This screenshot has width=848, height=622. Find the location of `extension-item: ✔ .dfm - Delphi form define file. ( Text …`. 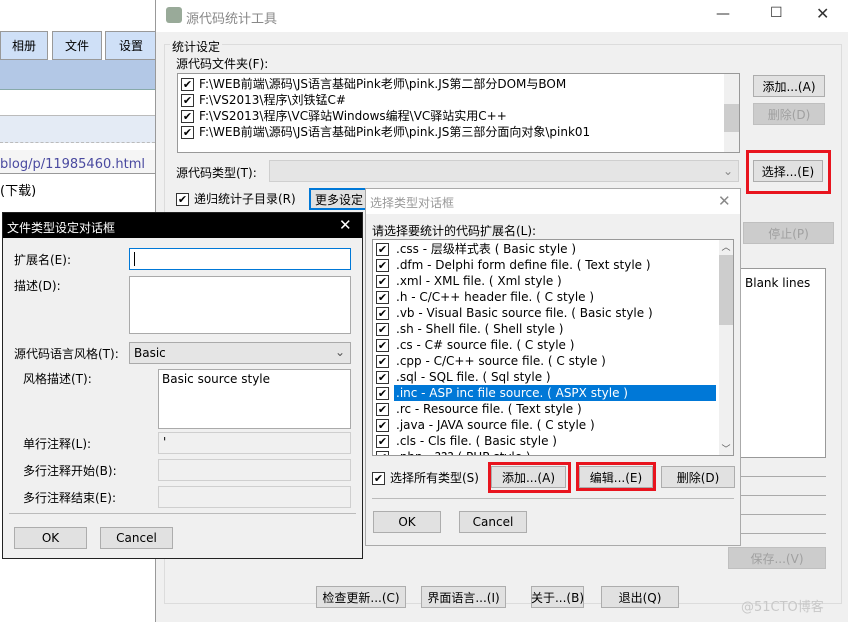

extension-item: ✔ .dfm - Delphi form define file. ( Text … is located at coordinates (553, 265).